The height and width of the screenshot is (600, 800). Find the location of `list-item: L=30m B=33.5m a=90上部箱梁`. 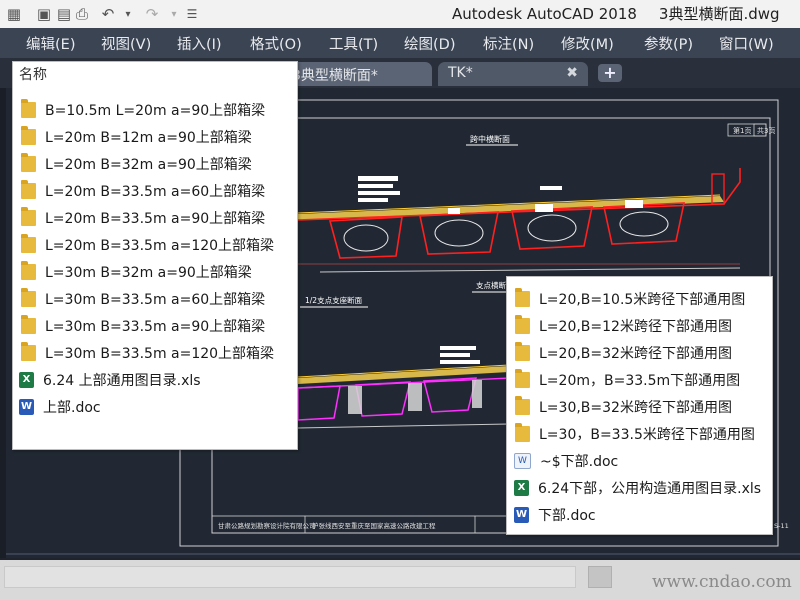

list-item: L=30m B=33.5m a=90上部箱梁 is located at coordinates (143, 325).